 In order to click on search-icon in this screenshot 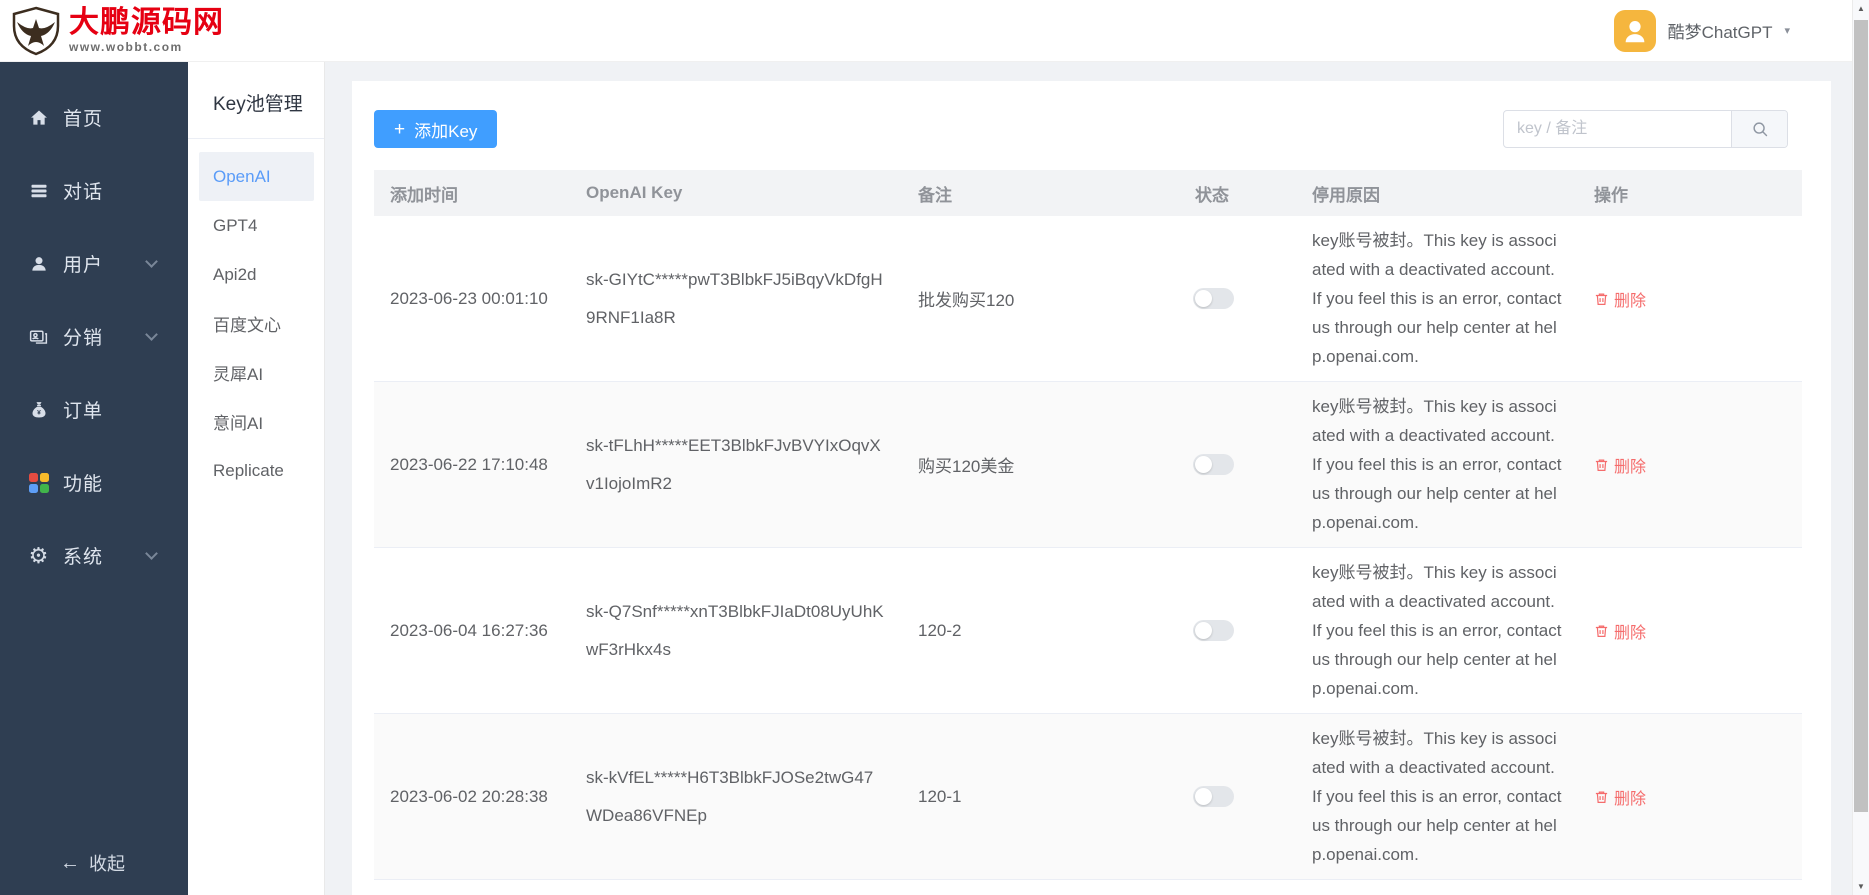, I will do `click(1759, 129)`.